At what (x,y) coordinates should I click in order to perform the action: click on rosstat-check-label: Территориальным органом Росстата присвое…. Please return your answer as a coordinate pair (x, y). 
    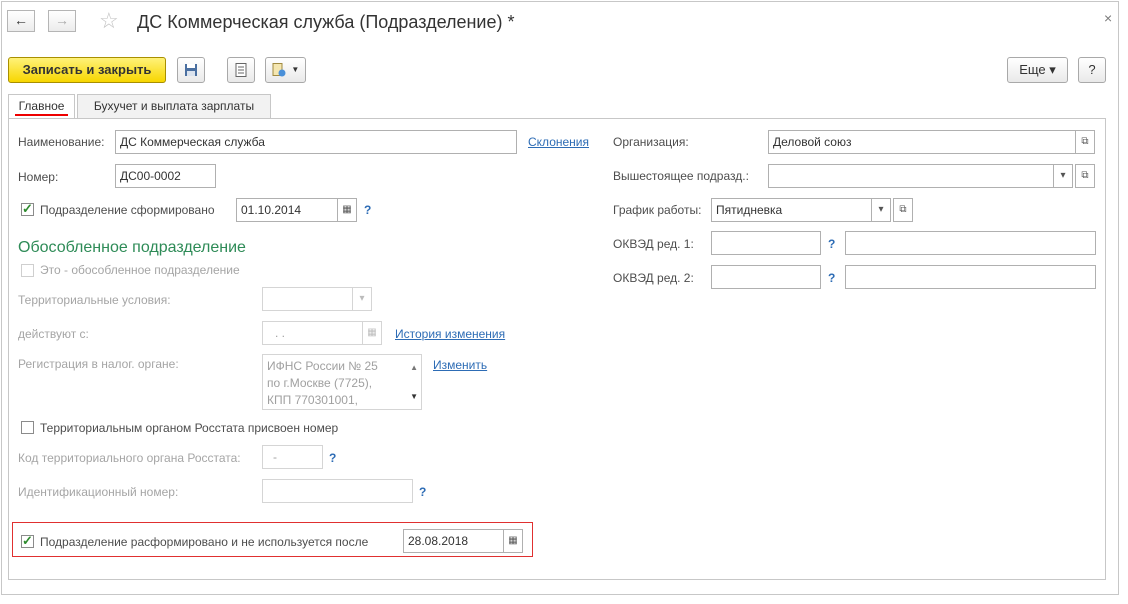
    Looking at the image, I should click on (189, 428).